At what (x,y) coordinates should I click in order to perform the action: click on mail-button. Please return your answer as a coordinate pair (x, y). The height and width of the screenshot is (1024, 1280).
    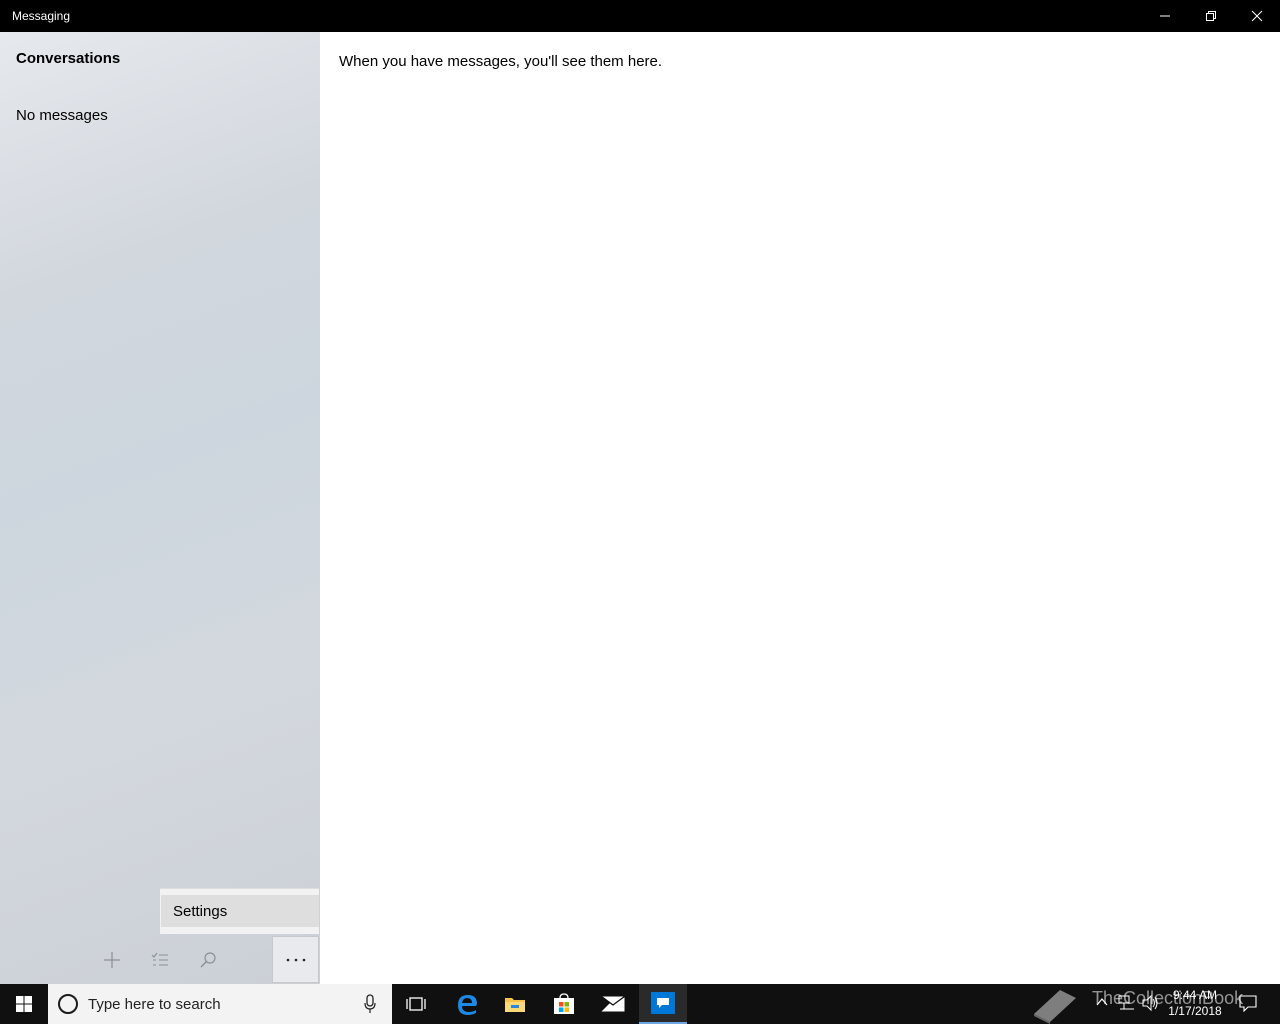
    Looking at the image, I should click on (613, 1004).